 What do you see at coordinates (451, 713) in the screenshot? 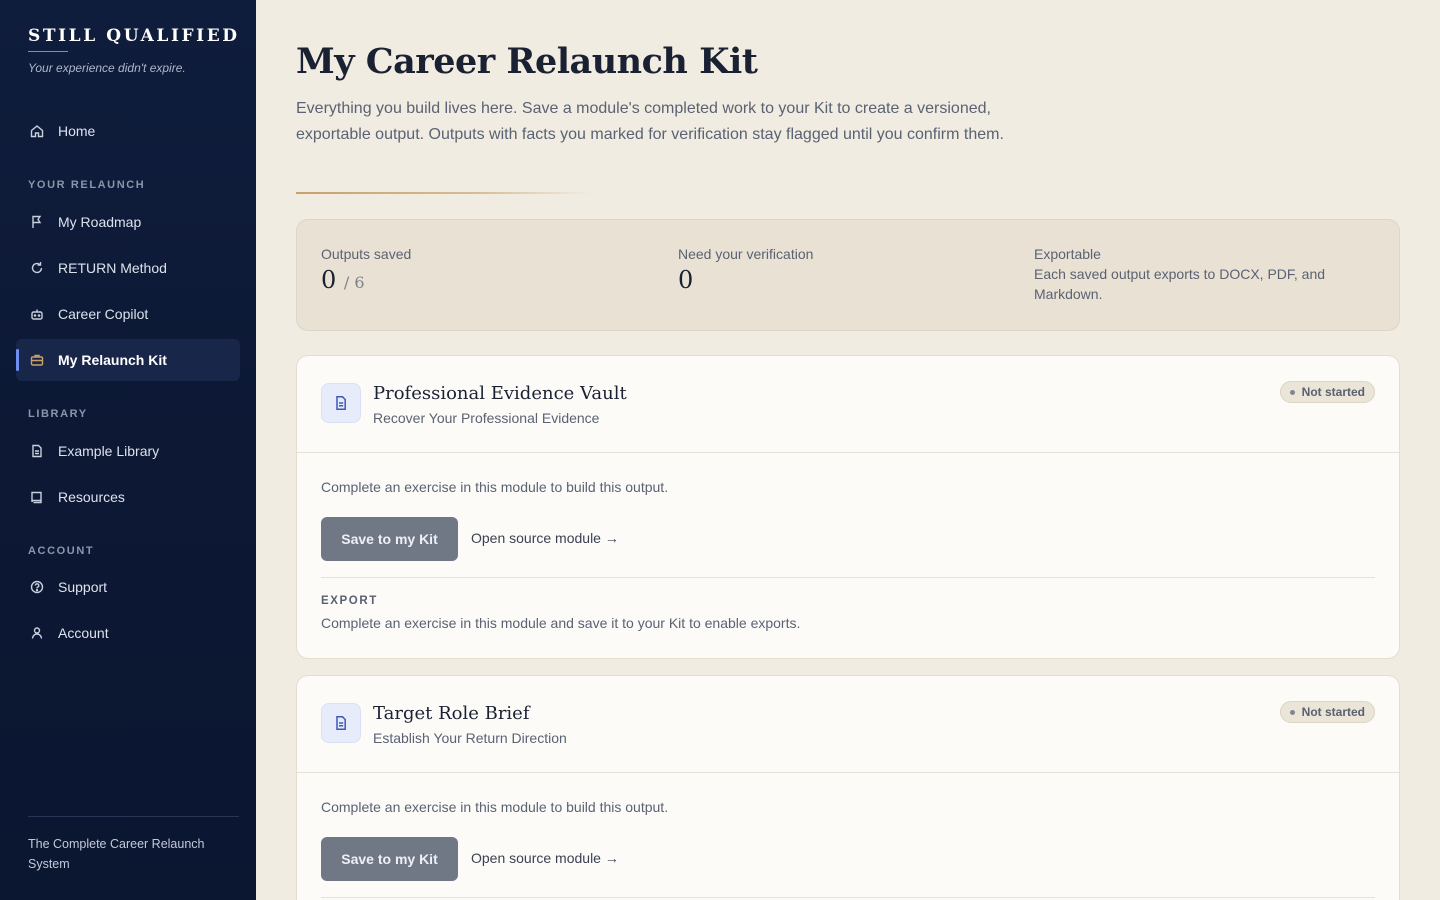
I see `card-title: Target Role Brief` at bounding box center [451, 713].